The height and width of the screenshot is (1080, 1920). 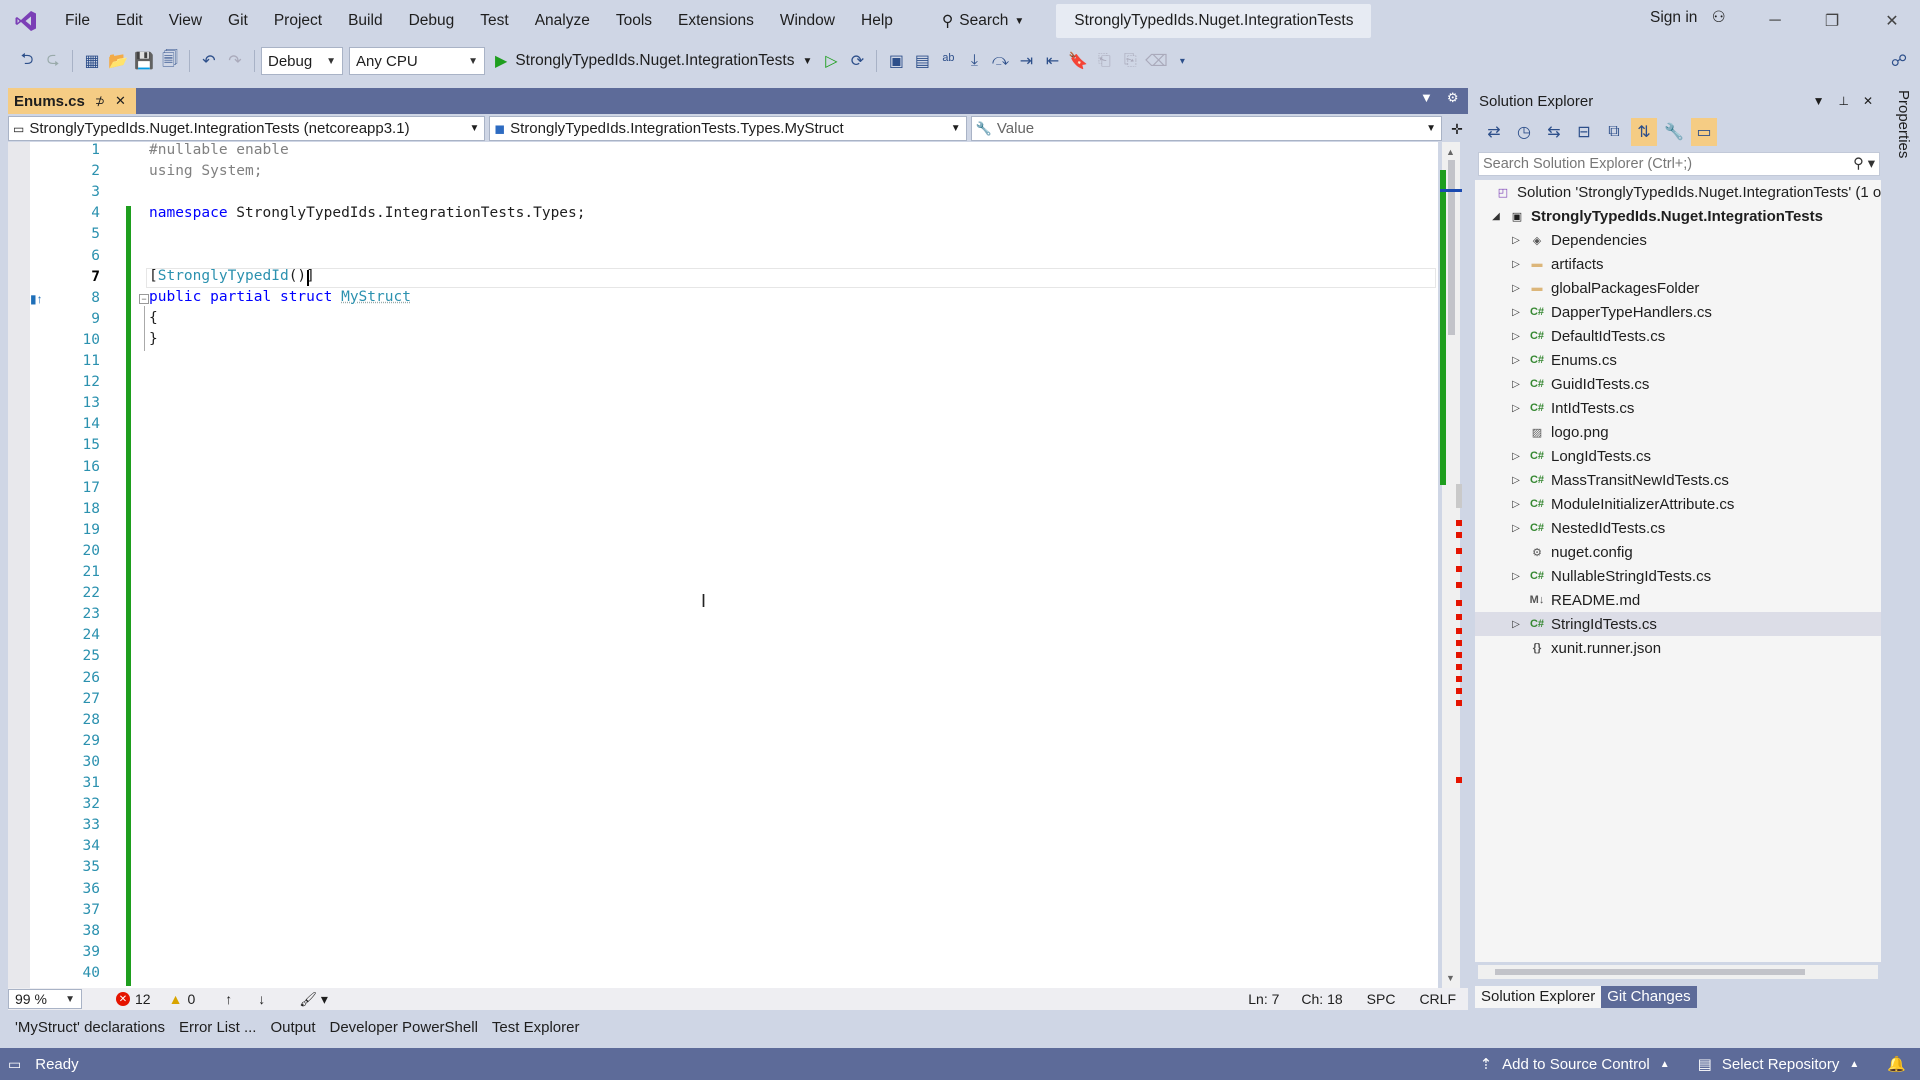 I want to click on solution-search-input: Search Solution Explorer (Ctrl+;) ⚲ ▾, so click(x=1679, y=164).